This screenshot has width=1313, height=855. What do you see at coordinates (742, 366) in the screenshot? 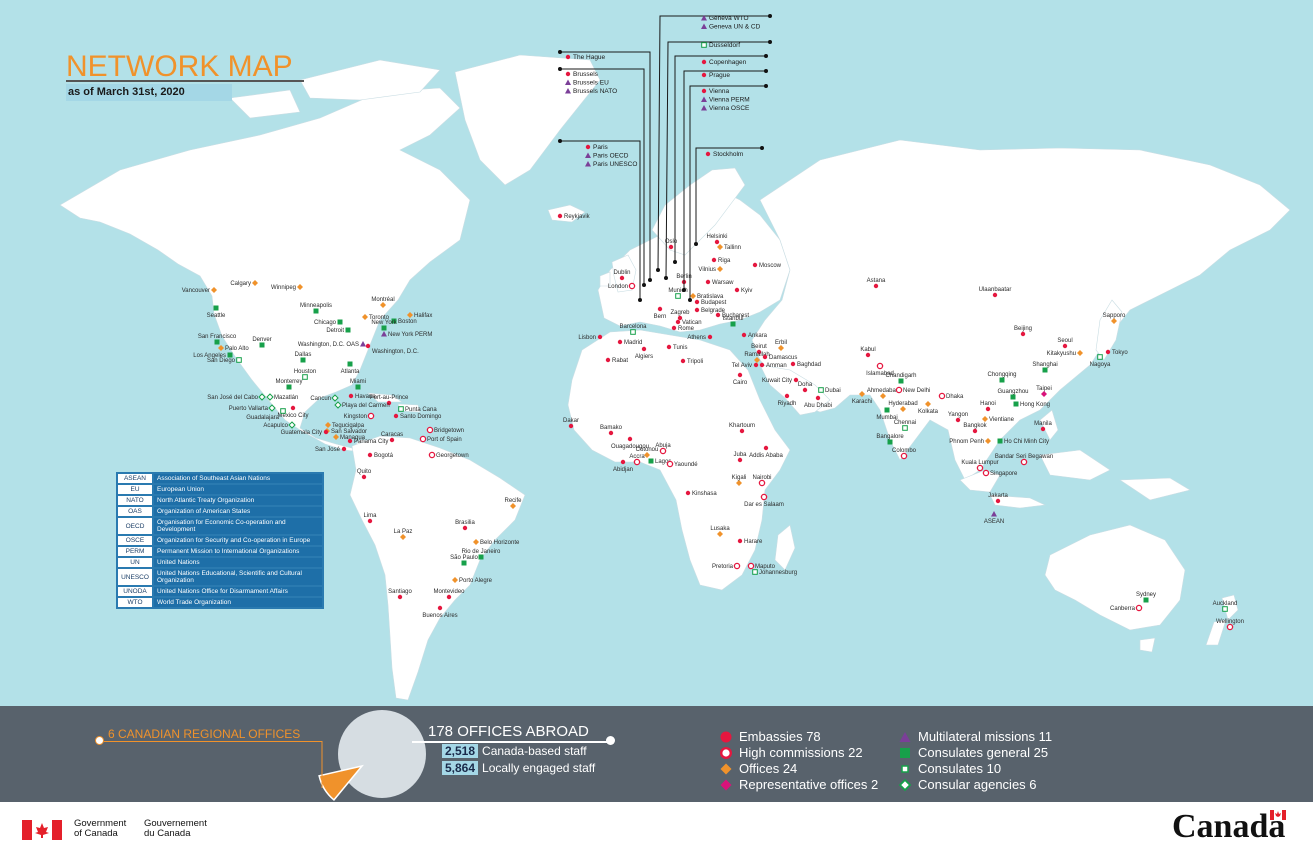
I see `city-label: Tel Aviv` at bounding box center [742, 366].